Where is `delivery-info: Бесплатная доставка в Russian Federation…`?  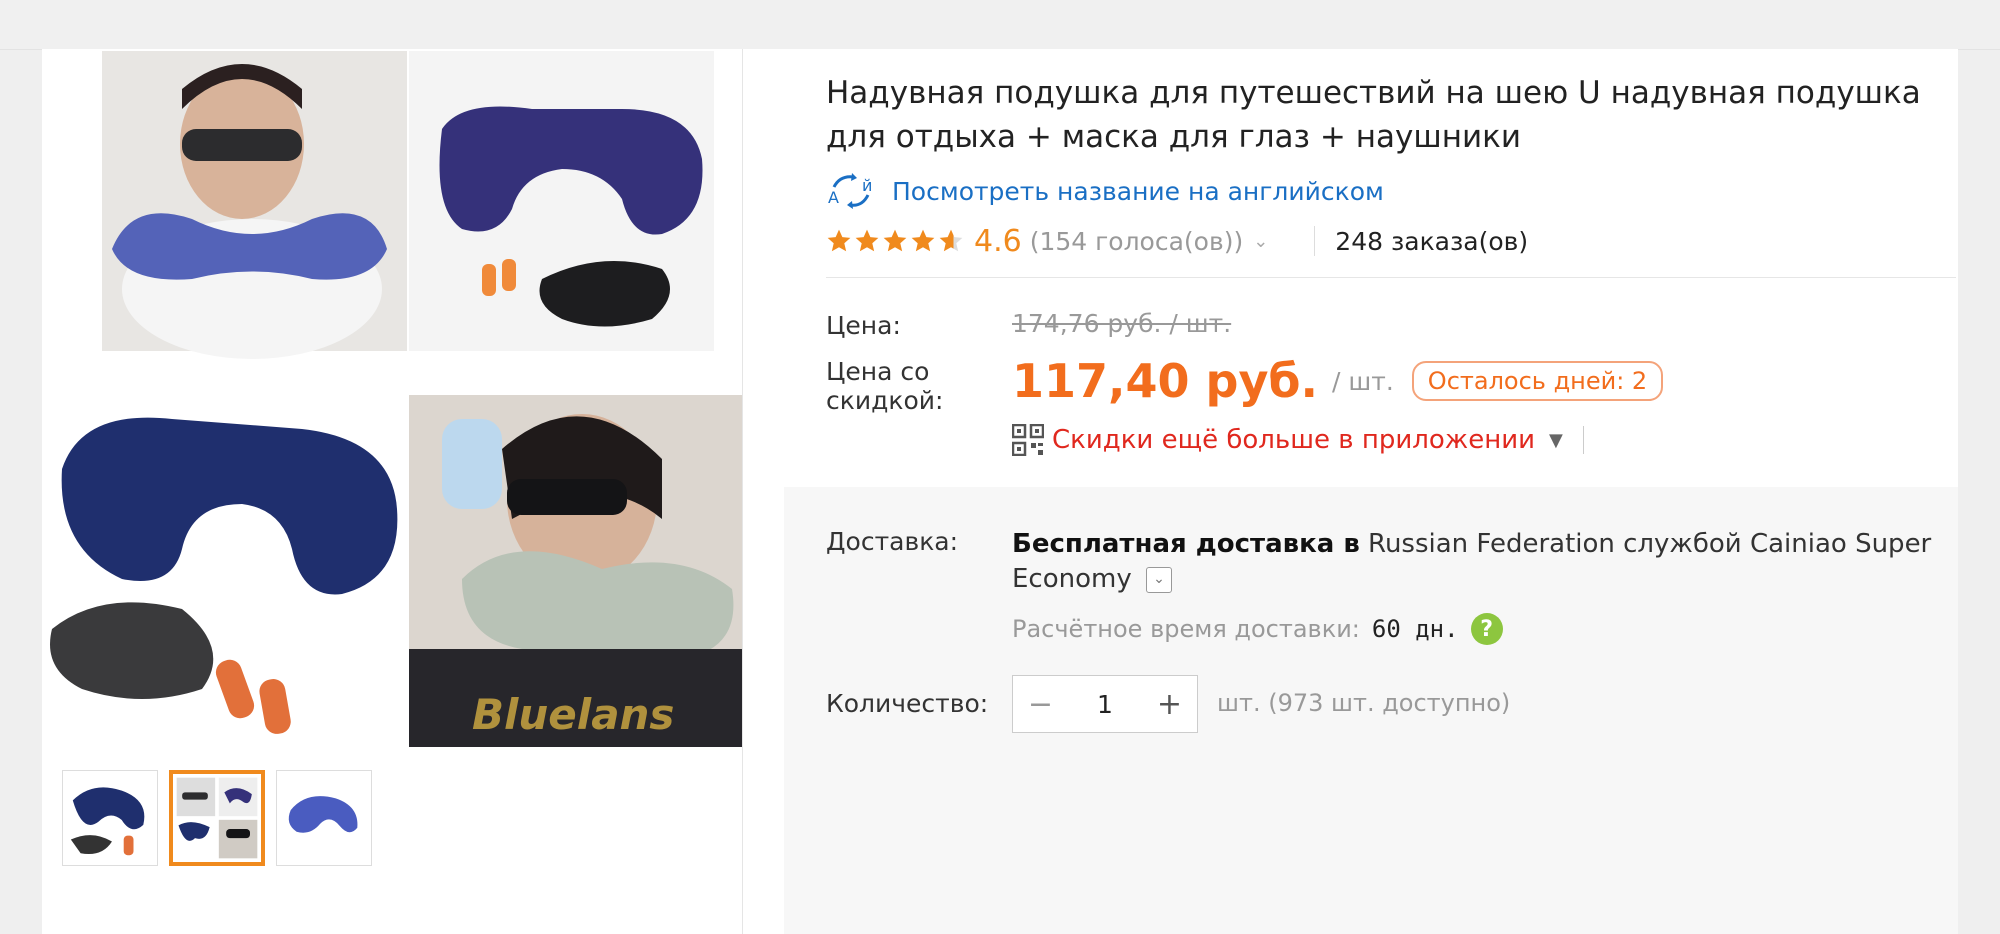
delivery-info: Бесплатная доставка в Russian Federation… is located at coordinates (1472, 562).